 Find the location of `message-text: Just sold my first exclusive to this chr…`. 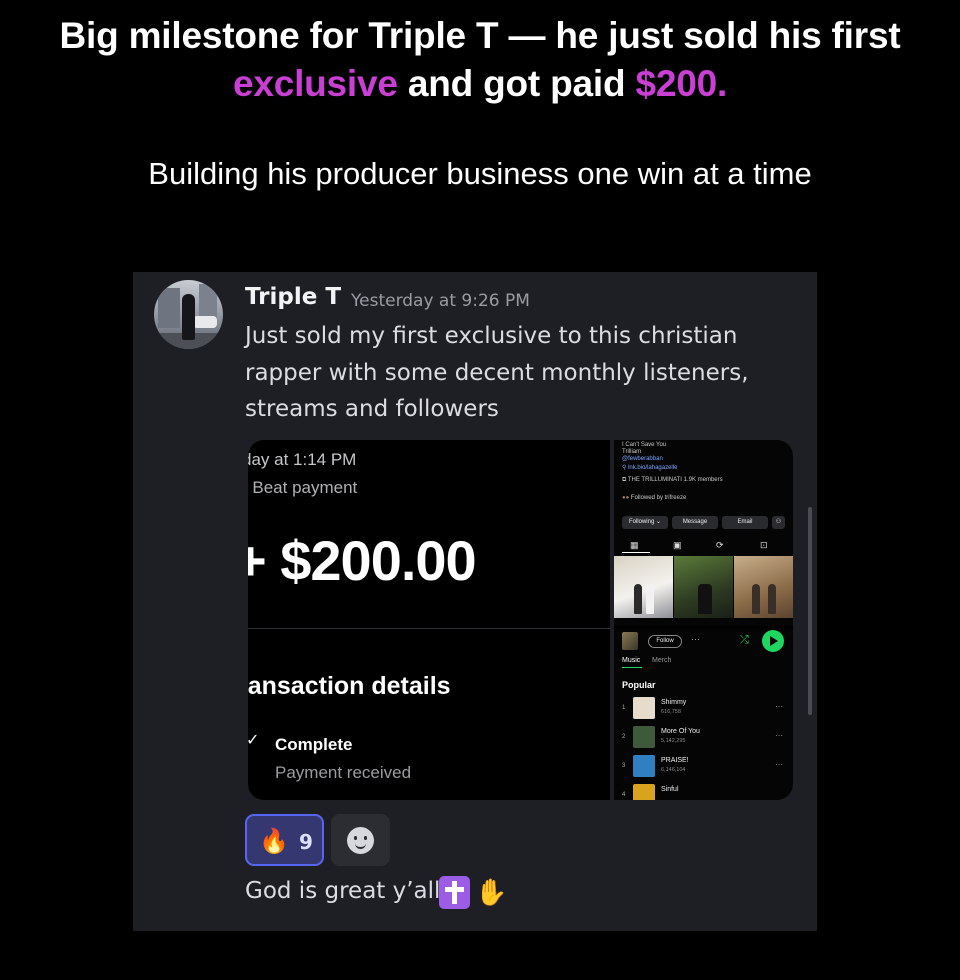

message-text: Just sold my first exclusive to this chr… is located at coordinates (497, 372).